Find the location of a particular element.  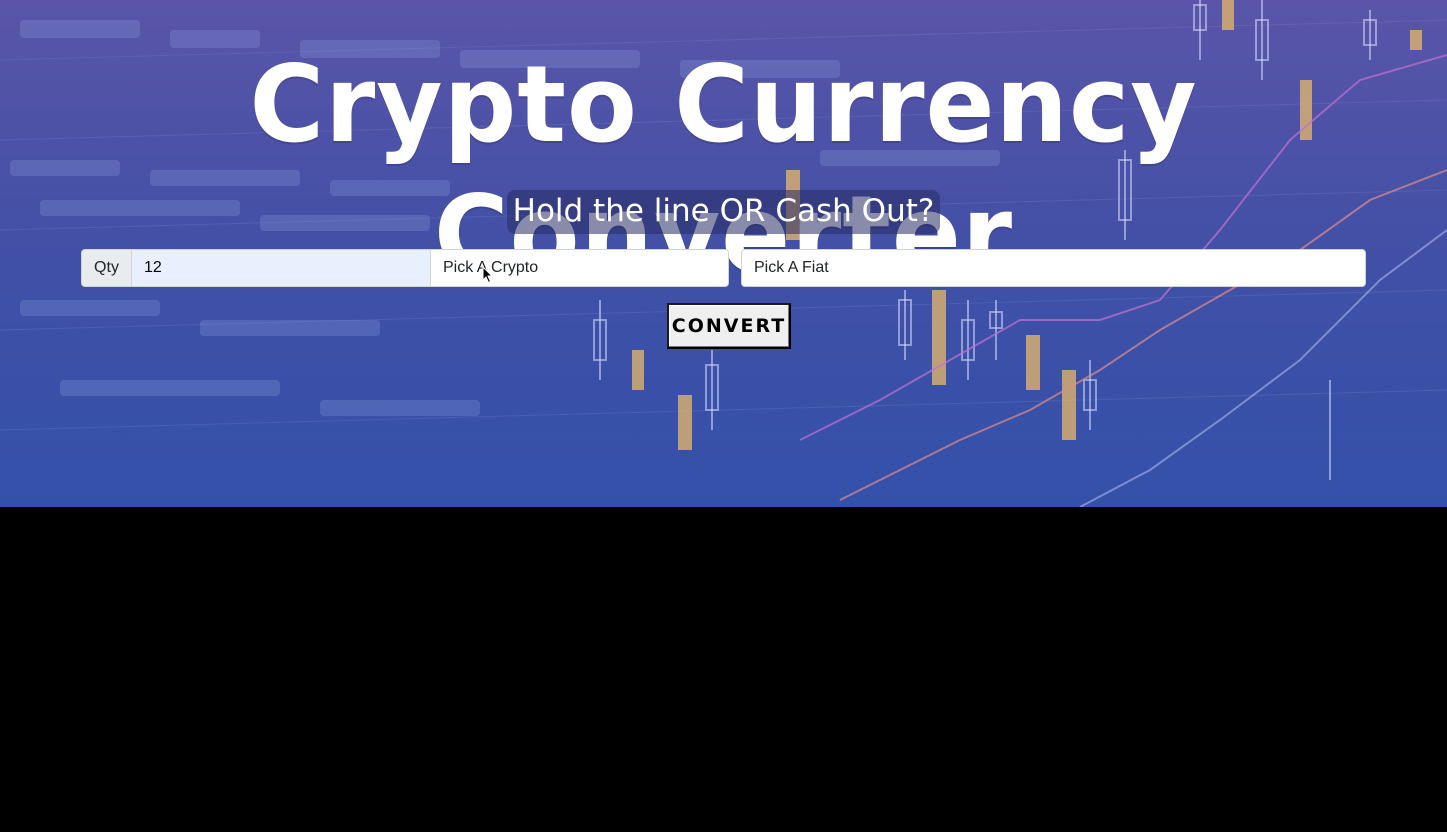

qty-label: Qty is located at coordinates (106, 268).